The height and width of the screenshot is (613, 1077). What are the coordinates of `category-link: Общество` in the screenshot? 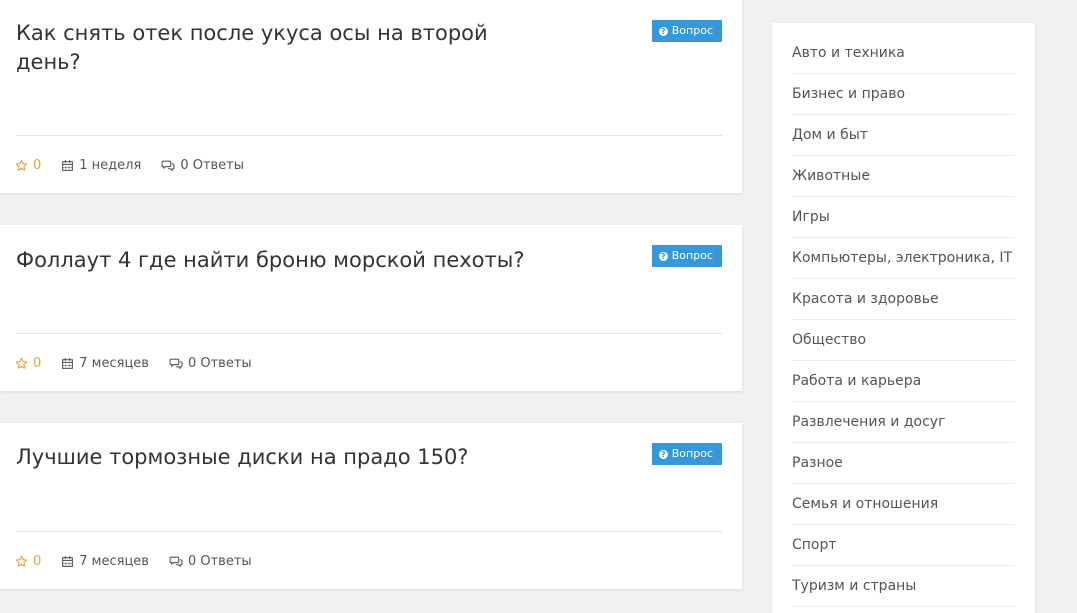 It's located at (903, 340).